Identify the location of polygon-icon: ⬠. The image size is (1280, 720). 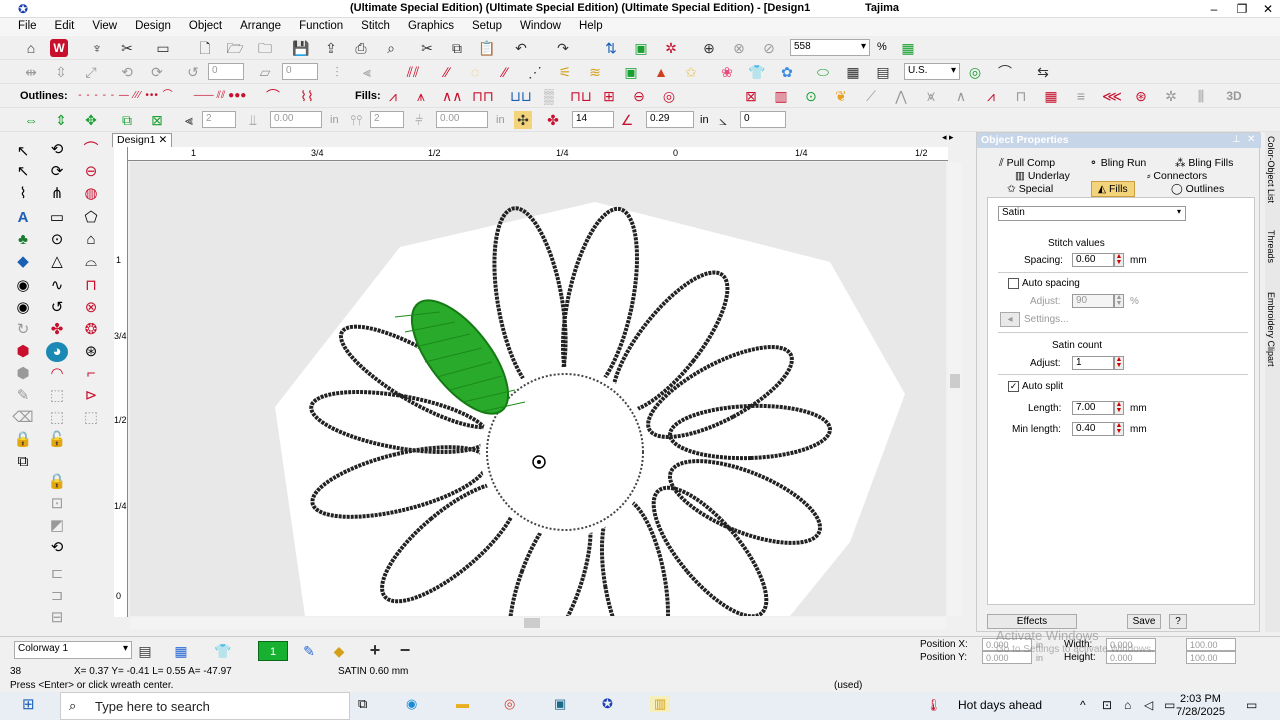
(91, 218).